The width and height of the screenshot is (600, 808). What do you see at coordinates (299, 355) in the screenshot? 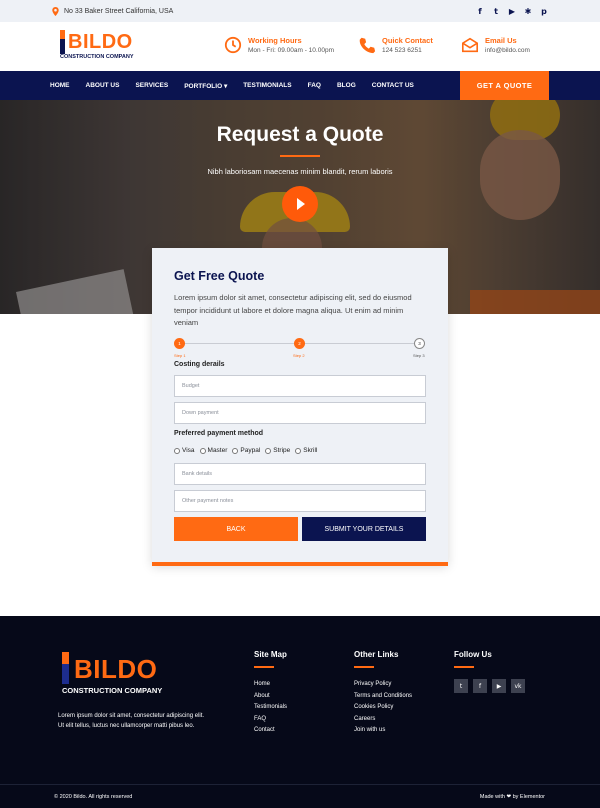
I see `step-2-label: Step 2` at bounding box center [299, 355].